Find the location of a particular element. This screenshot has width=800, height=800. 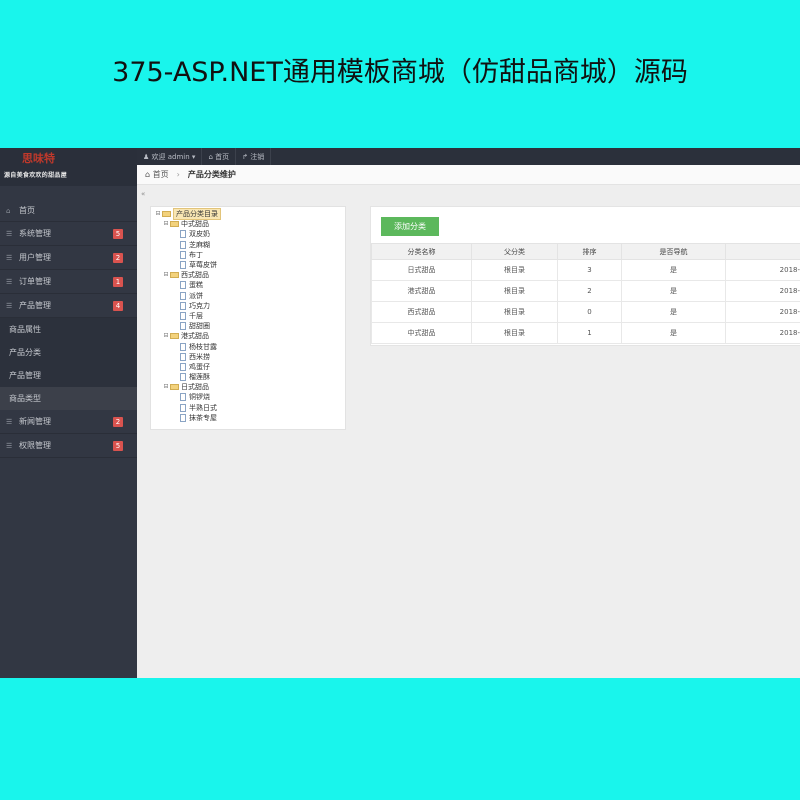

table-header-row: 分类名称 父分类 排序 是否导航 is located at coordinates (585, 251).